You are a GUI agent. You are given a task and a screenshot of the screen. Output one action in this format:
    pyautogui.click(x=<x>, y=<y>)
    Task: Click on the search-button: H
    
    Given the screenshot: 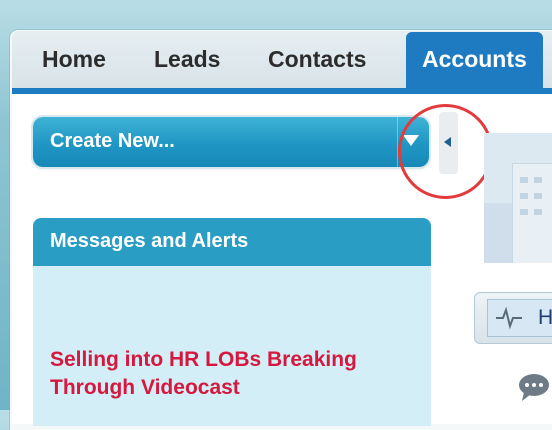 What is the action you would take?
    pyautogui.click(x=513, y=318)
    